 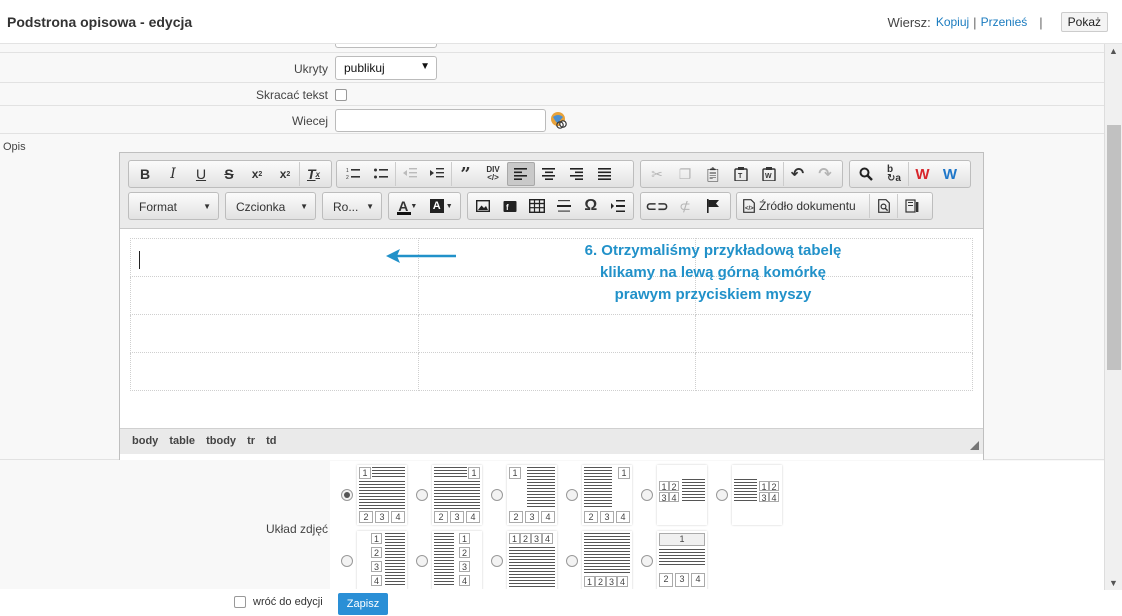 What do you see at coordinates (741, 174) in the screenshot?
I see `paste-text-icon: T` at bounding box center [741, 174].